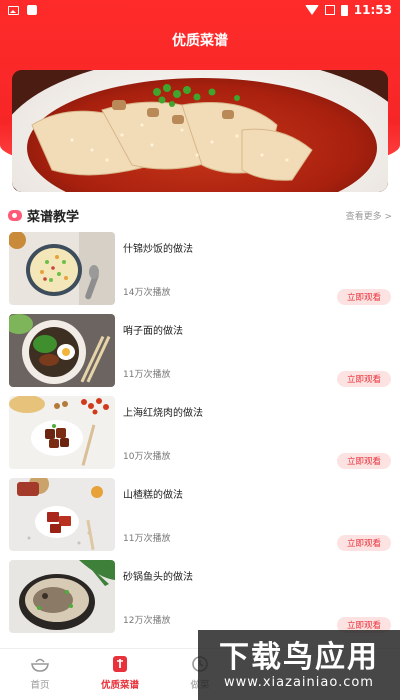 This screenshot has height=700, width=400. What do you see at coordinates (299, 657) in the screenshot?
I see `watermark-text: 下载鸟应用` at bounding box center [299, 657].